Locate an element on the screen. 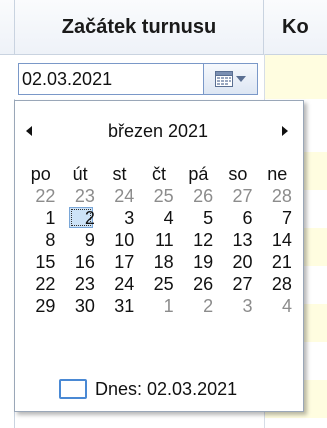 The height and width of the screenshot is (428, 327). weekday-header: st is located at coordinates (119, 174).